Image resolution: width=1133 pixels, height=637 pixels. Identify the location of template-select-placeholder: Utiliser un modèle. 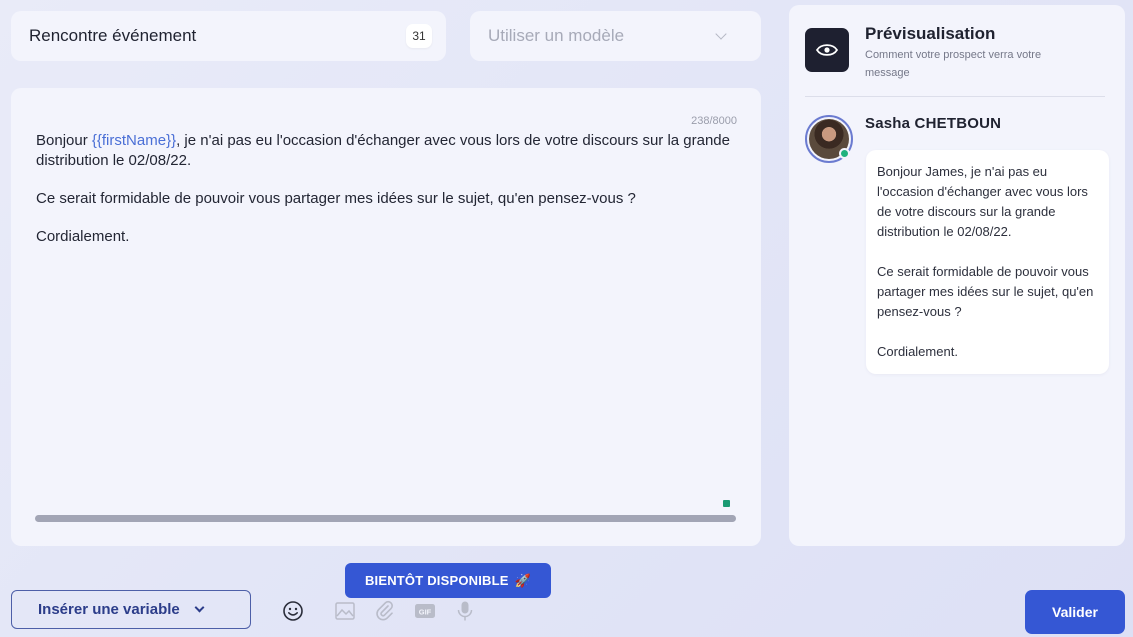
(556, 35).